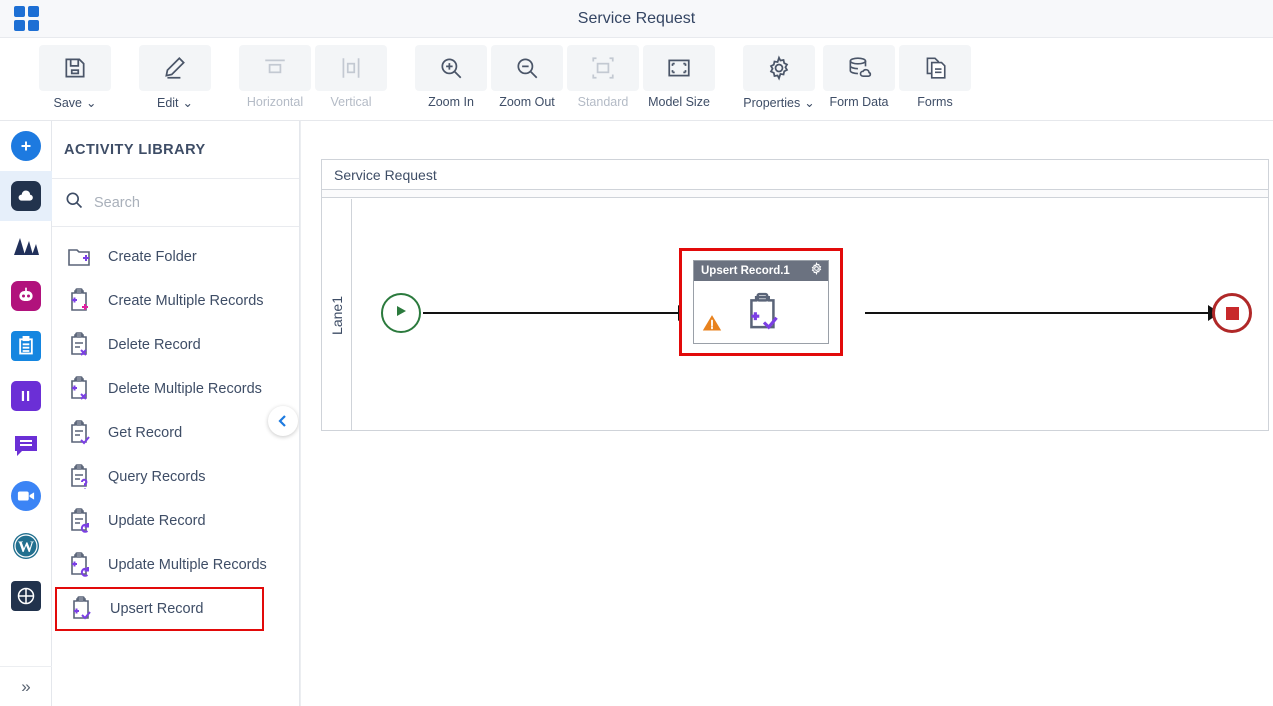 Image resolution: width=1273 pixels, height=706 pixels. I want to click on task-upsert-record: Upsert Record.1, so click(761, 302).